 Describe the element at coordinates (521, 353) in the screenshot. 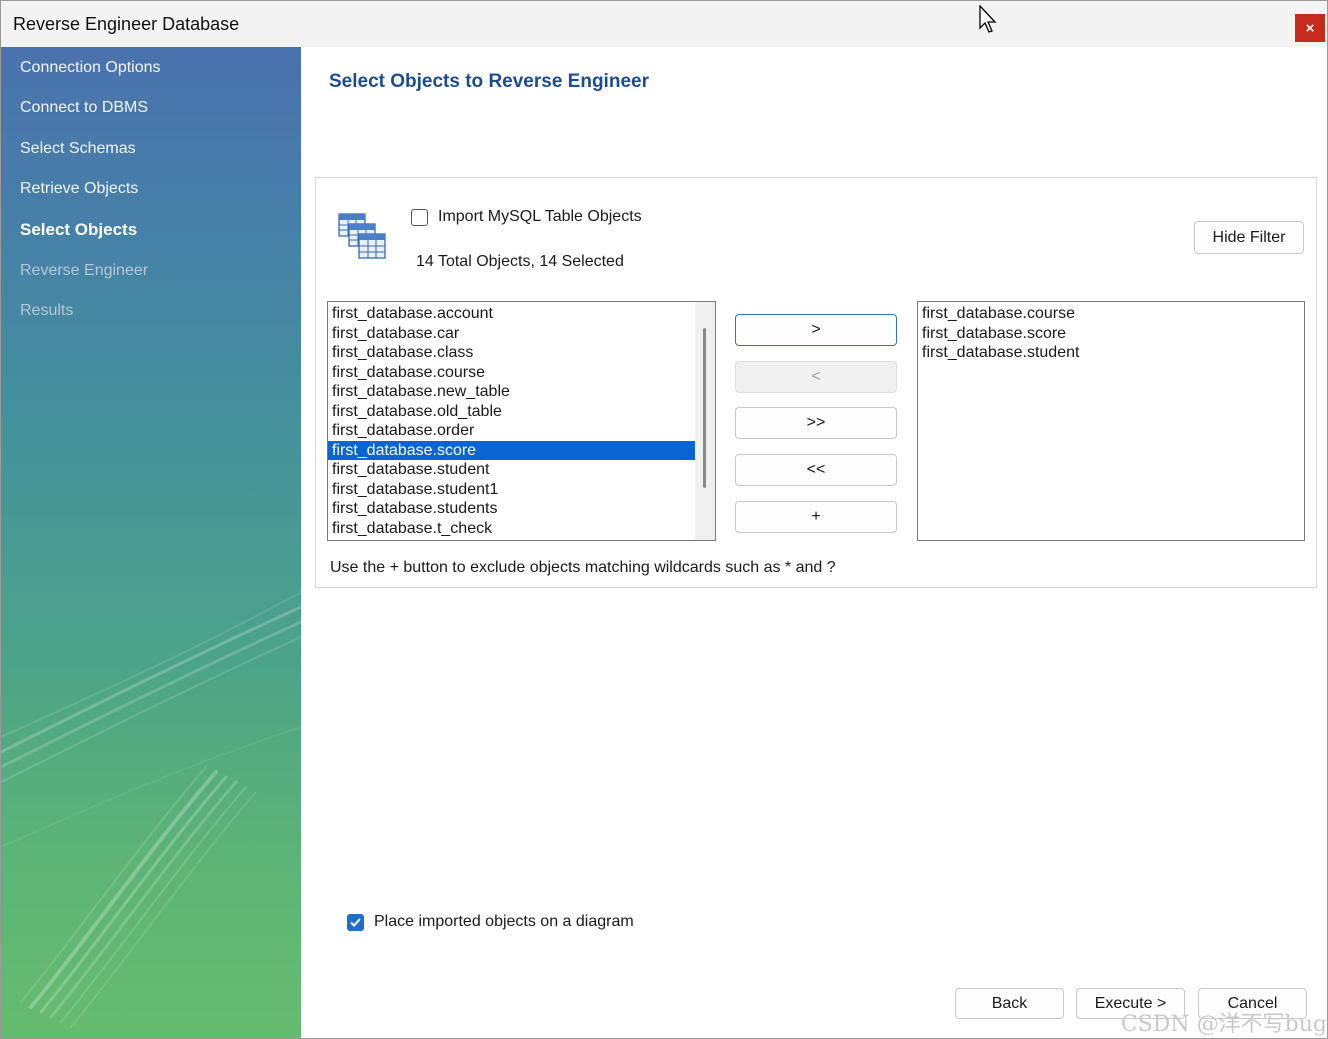

I see `available-list-item: first_database.class` at that location.